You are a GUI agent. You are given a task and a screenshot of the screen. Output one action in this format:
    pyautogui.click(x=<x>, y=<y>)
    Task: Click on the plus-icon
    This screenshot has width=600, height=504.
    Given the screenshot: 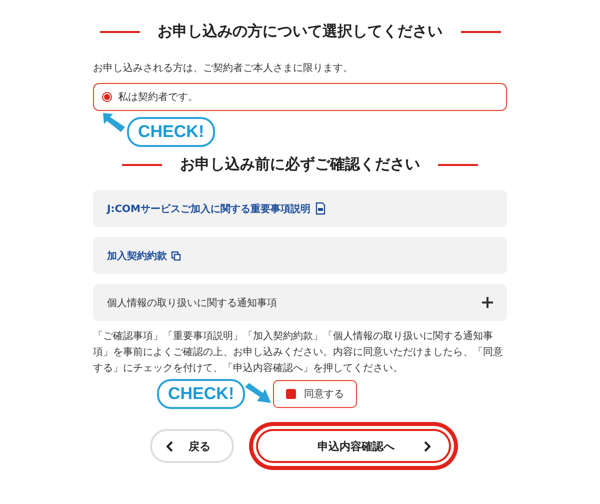 What is the action you would take?
    pyautogui.click(x=487, y=302)
    